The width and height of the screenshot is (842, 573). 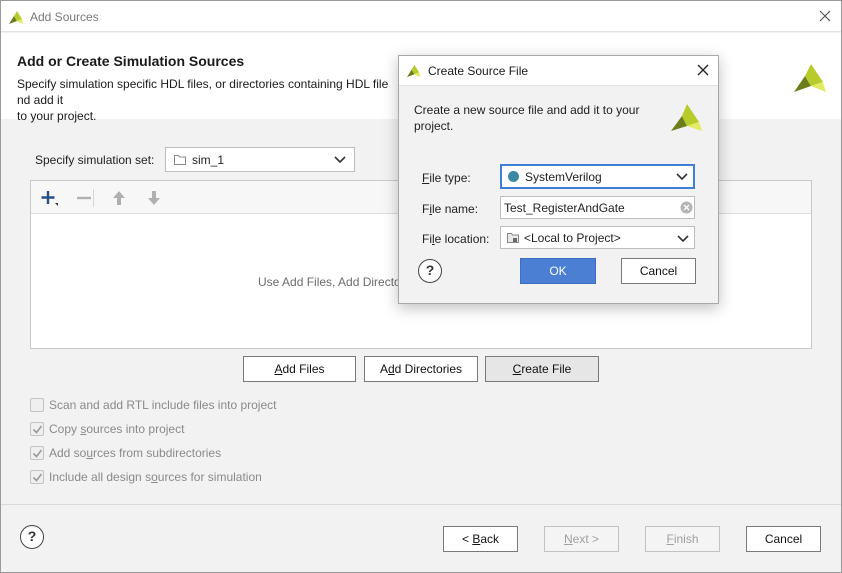 I want to click on cancel-button: Cancel, so click(x=783, y=539).